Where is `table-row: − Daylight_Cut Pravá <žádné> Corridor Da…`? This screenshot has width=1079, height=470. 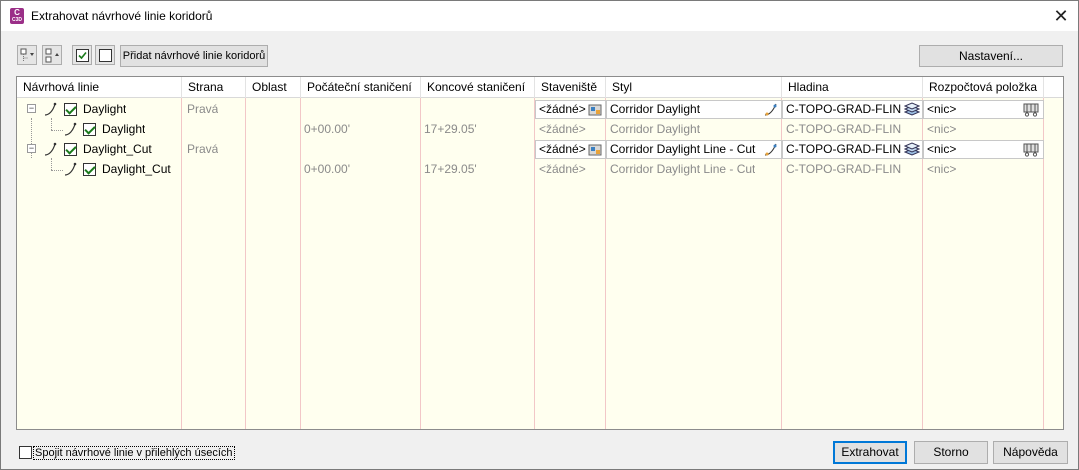
table-row: − Daylight_Cut Pravá <žádné> Corridor Da… is located at coordinates (540, 149).